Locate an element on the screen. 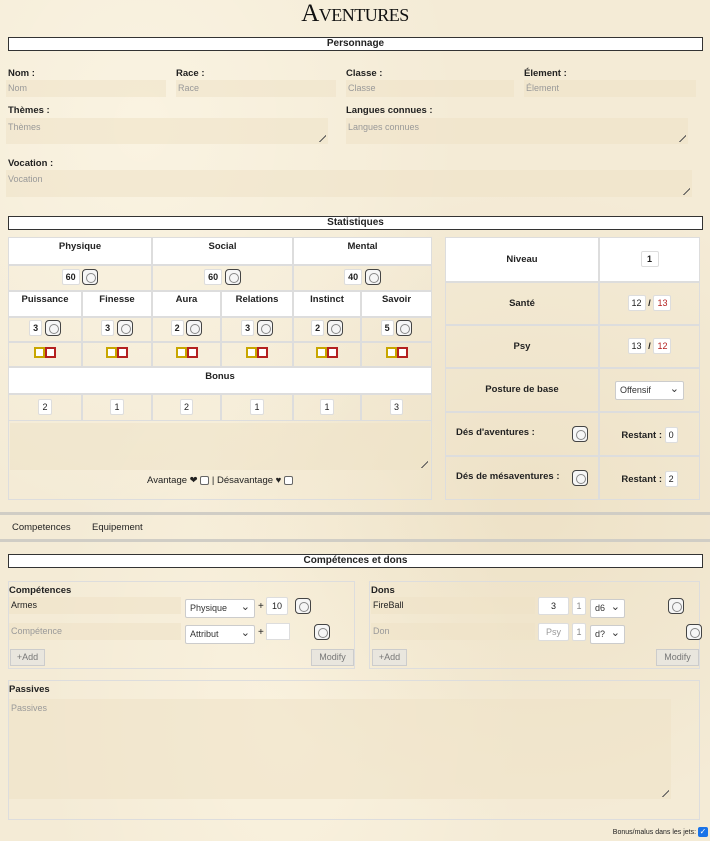 This screenshot has width=710, height=841. competence-name-field: Armes is located at coordinates (95, 605).